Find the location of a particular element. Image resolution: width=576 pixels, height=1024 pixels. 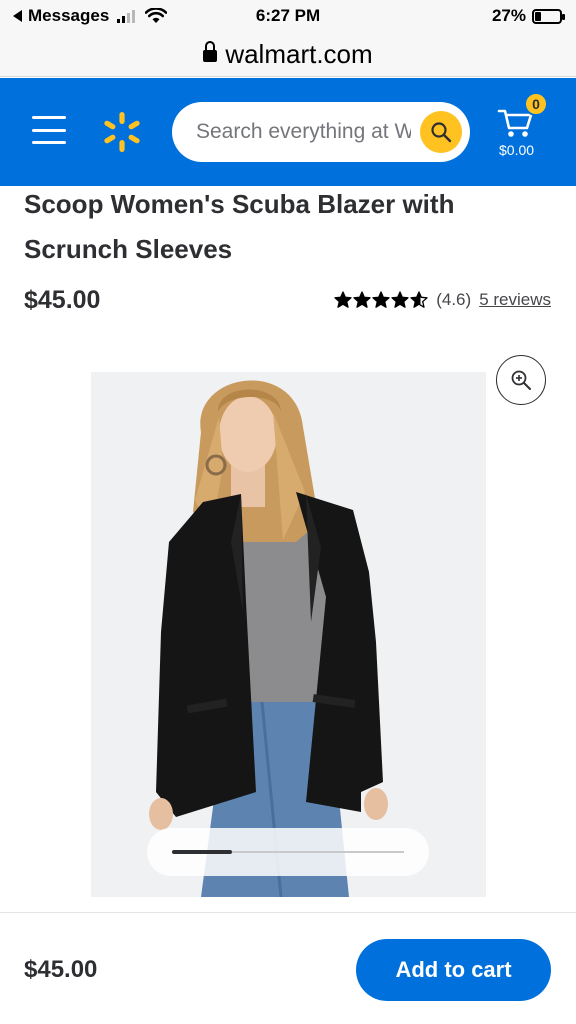

battery-icon is located at coordinates (548, 16).